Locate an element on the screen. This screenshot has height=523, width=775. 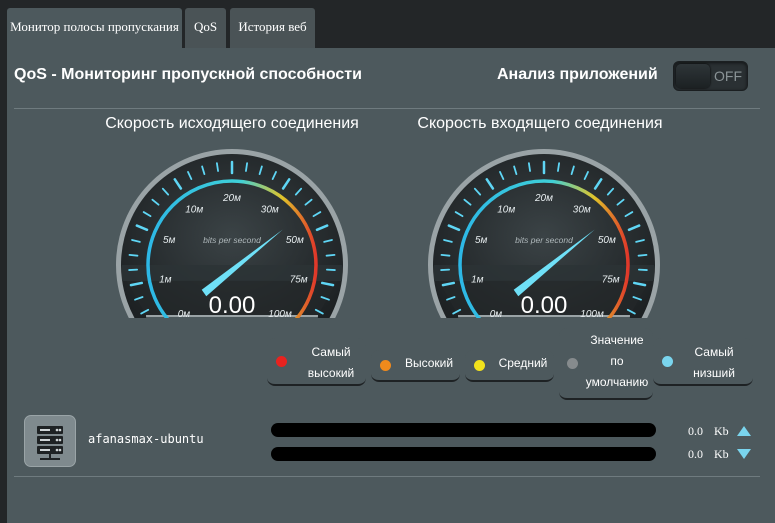
legend-default-line1: Значение is located at coordinates (617, 340).